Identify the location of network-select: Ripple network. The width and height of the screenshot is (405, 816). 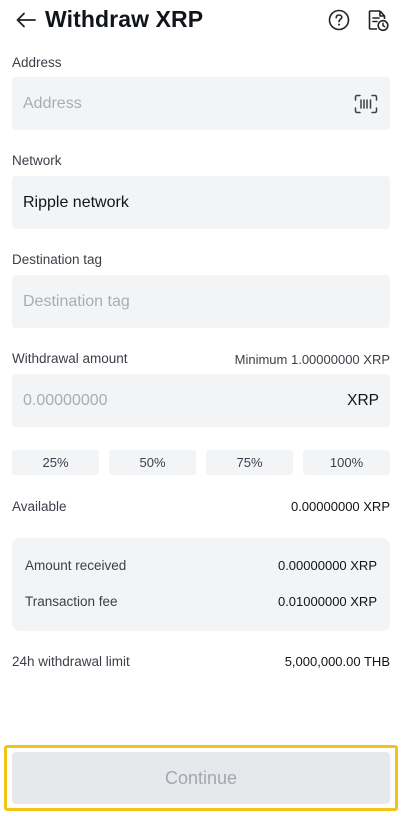
(201, 202).